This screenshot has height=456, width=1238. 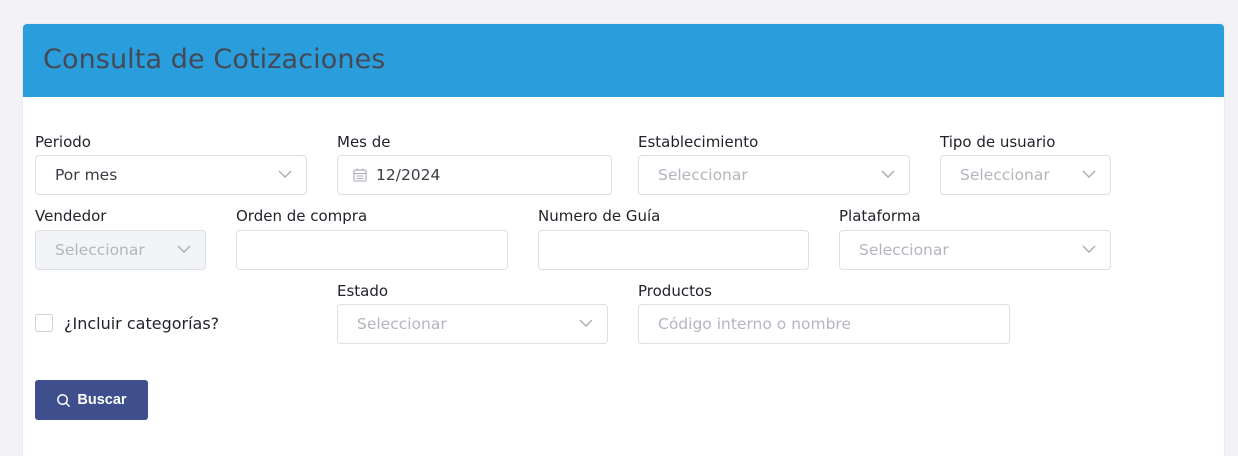 I want to click on tipo-usuario-placeholder: Seleccionar, so click(x=1005, y=175).